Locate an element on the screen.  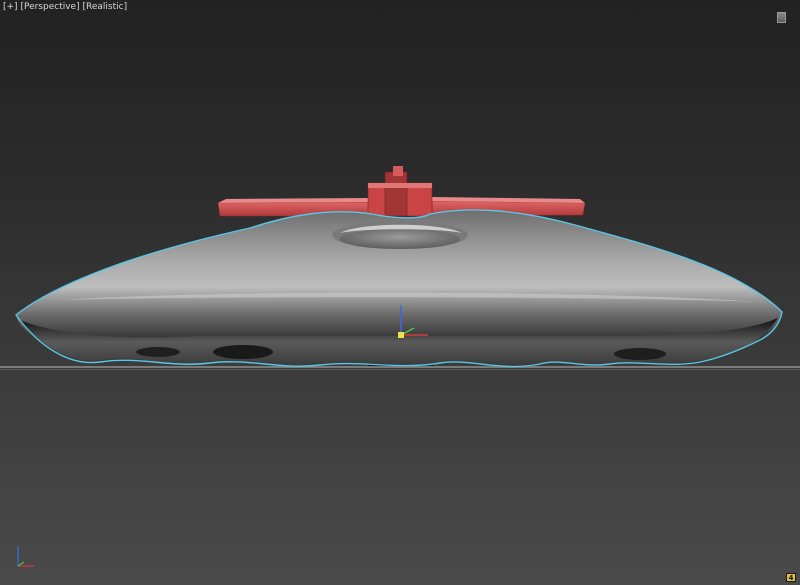
rotor-hub is located at coordinates (400, 191).